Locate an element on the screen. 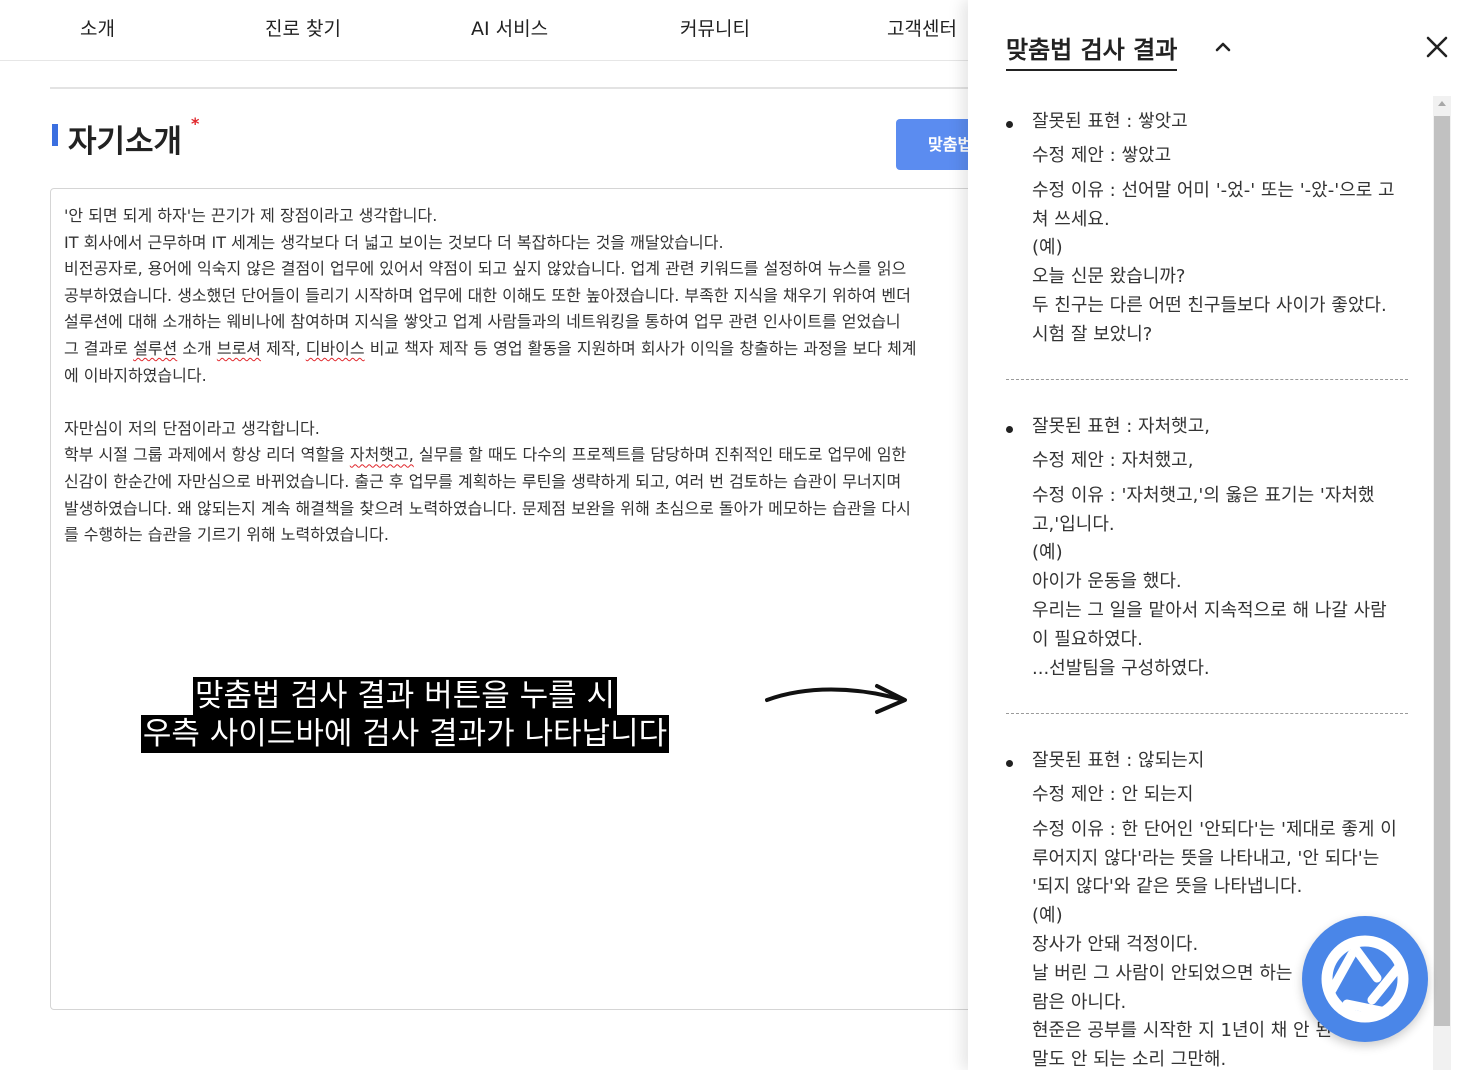  section-title: 자기소개 is located at coordinates (125, 142).